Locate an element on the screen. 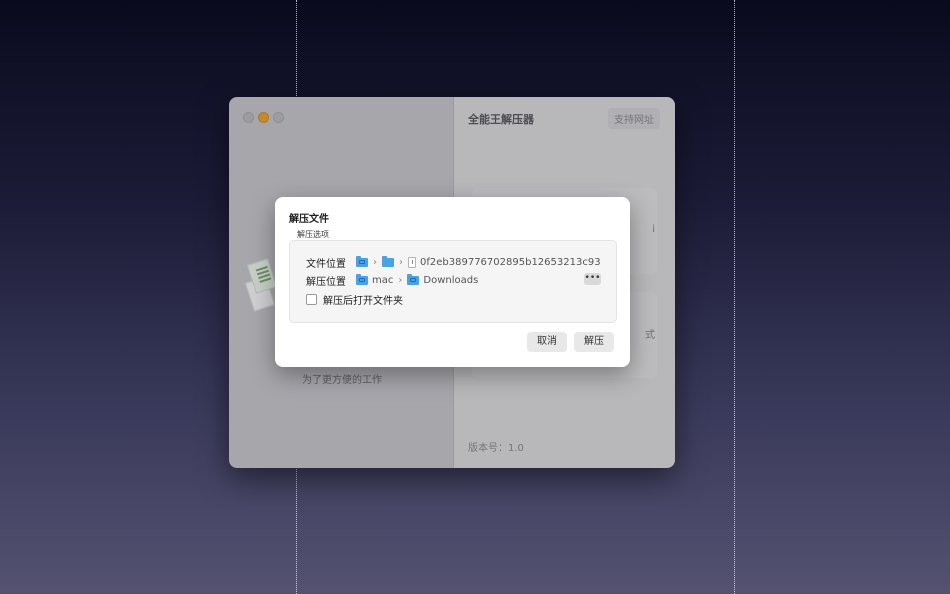  documents-illustration-icon is located at coordinates (261, 285).